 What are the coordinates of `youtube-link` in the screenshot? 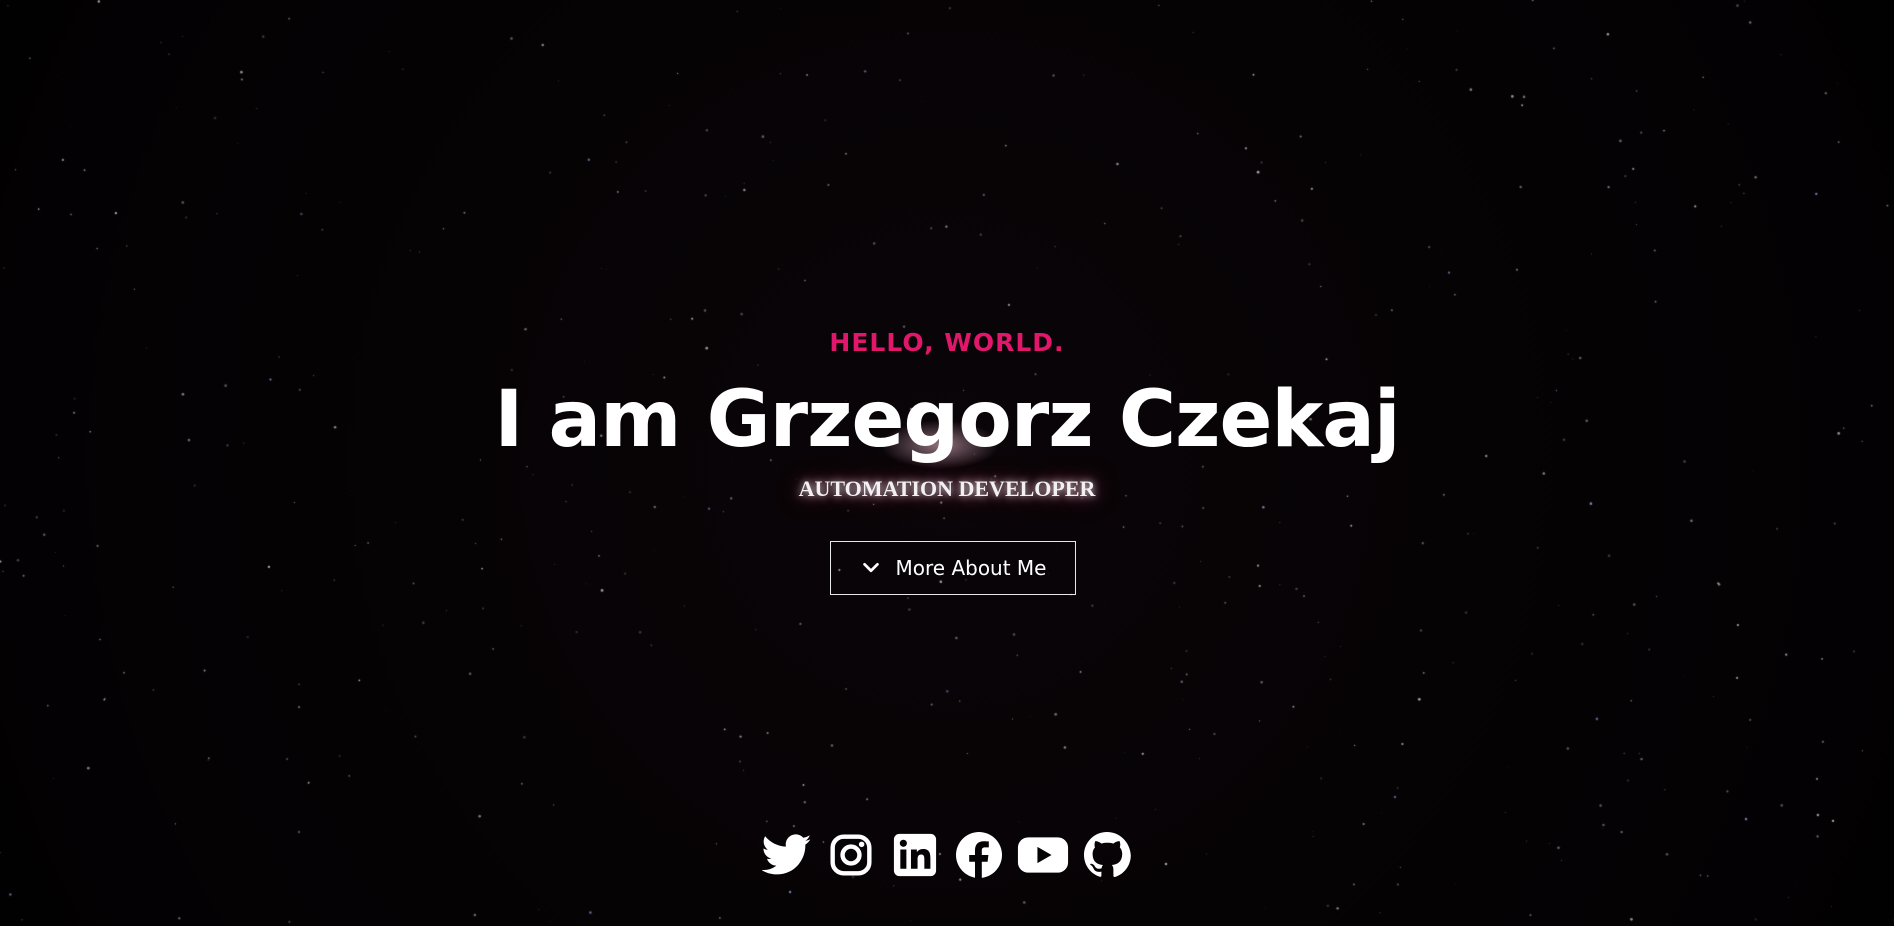 It's located at (1043, 855).